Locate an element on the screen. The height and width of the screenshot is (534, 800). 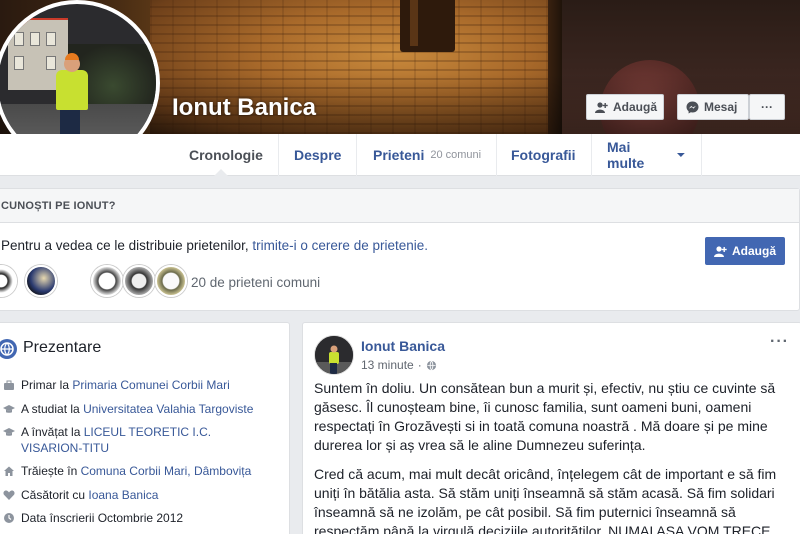
post-time-label: 13 minute is located at coordinates (387, 365).